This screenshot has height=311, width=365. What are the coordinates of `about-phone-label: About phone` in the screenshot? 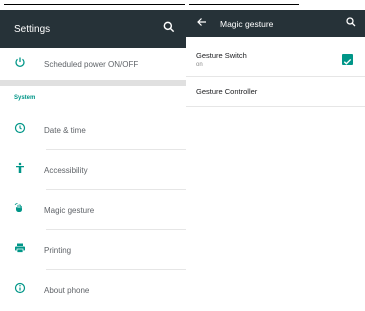 It's located at (67, 290).